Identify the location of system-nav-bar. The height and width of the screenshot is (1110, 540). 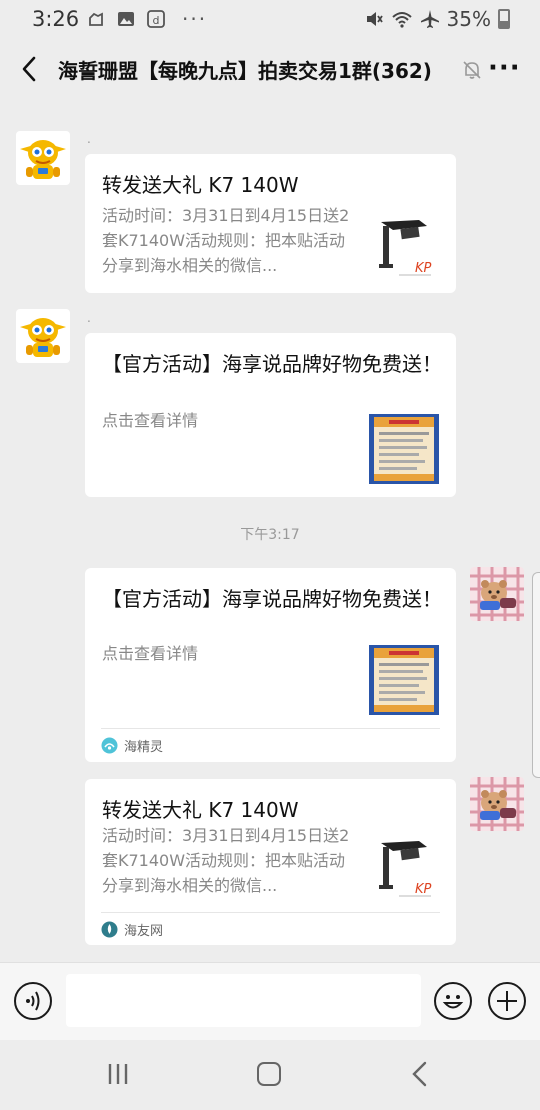
(270, 1075).